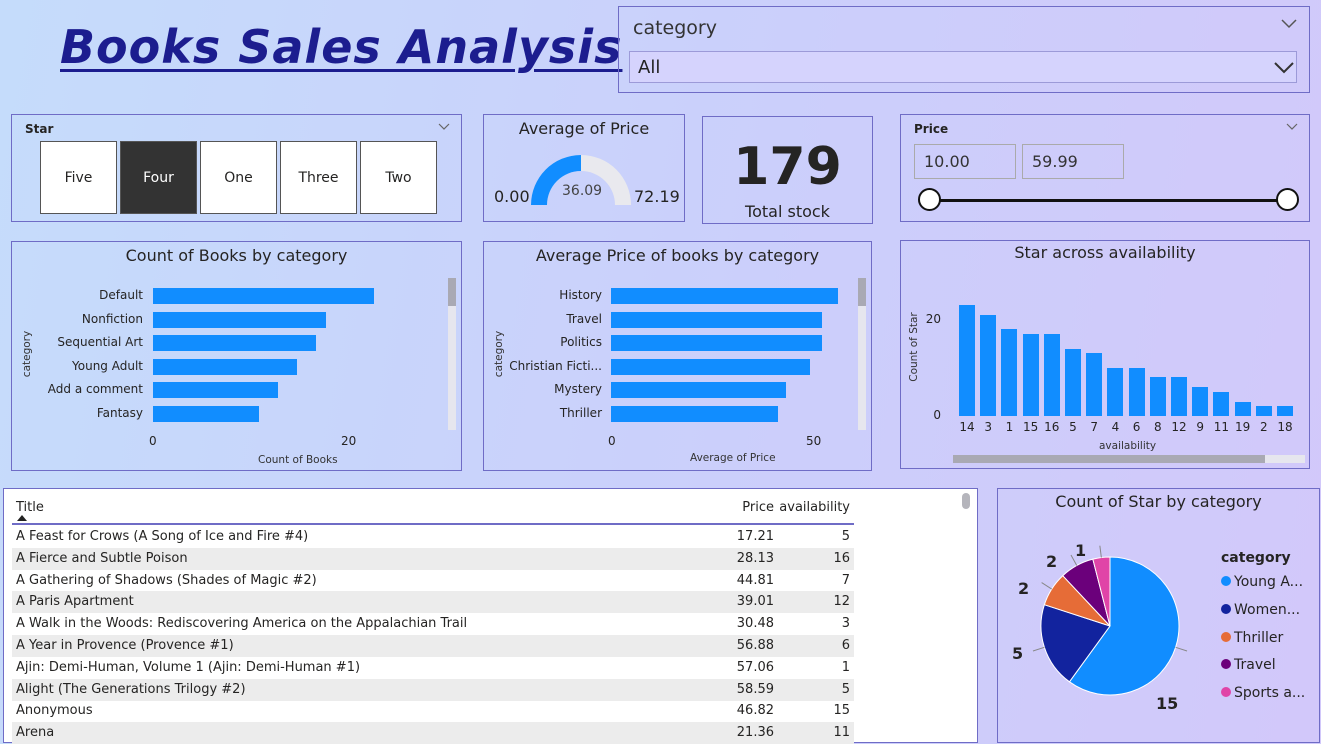 This screenshot has height=744, width=1321. I want to click on legend-label: Thriller, so click(1259, 637).